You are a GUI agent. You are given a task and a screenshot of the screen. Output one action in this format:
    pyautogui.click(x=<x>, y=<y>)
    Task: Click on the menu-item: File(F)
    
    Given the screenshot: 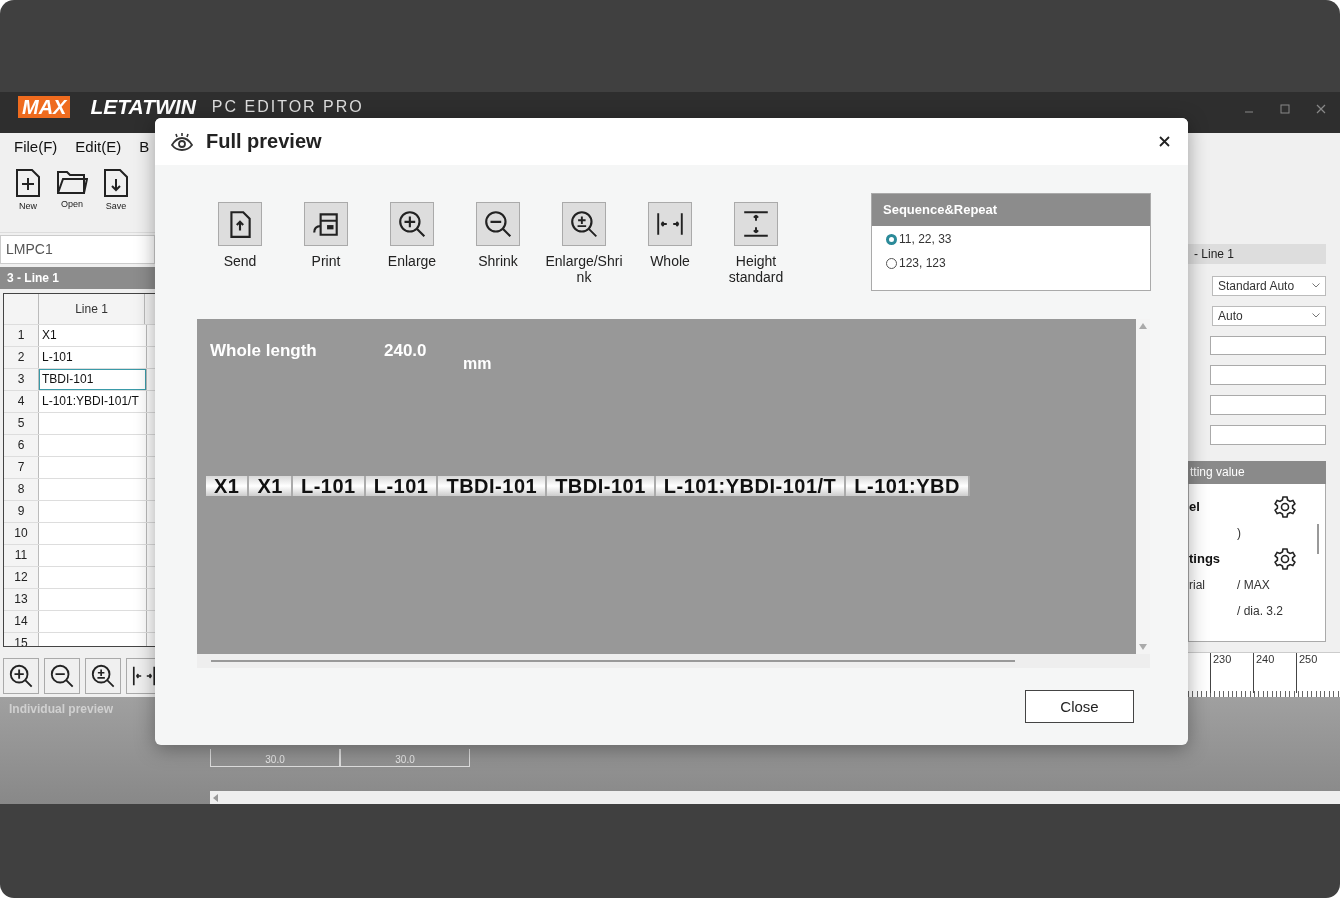 What is the action you would take?
    pyautogui.click(x=36, y=146)
    